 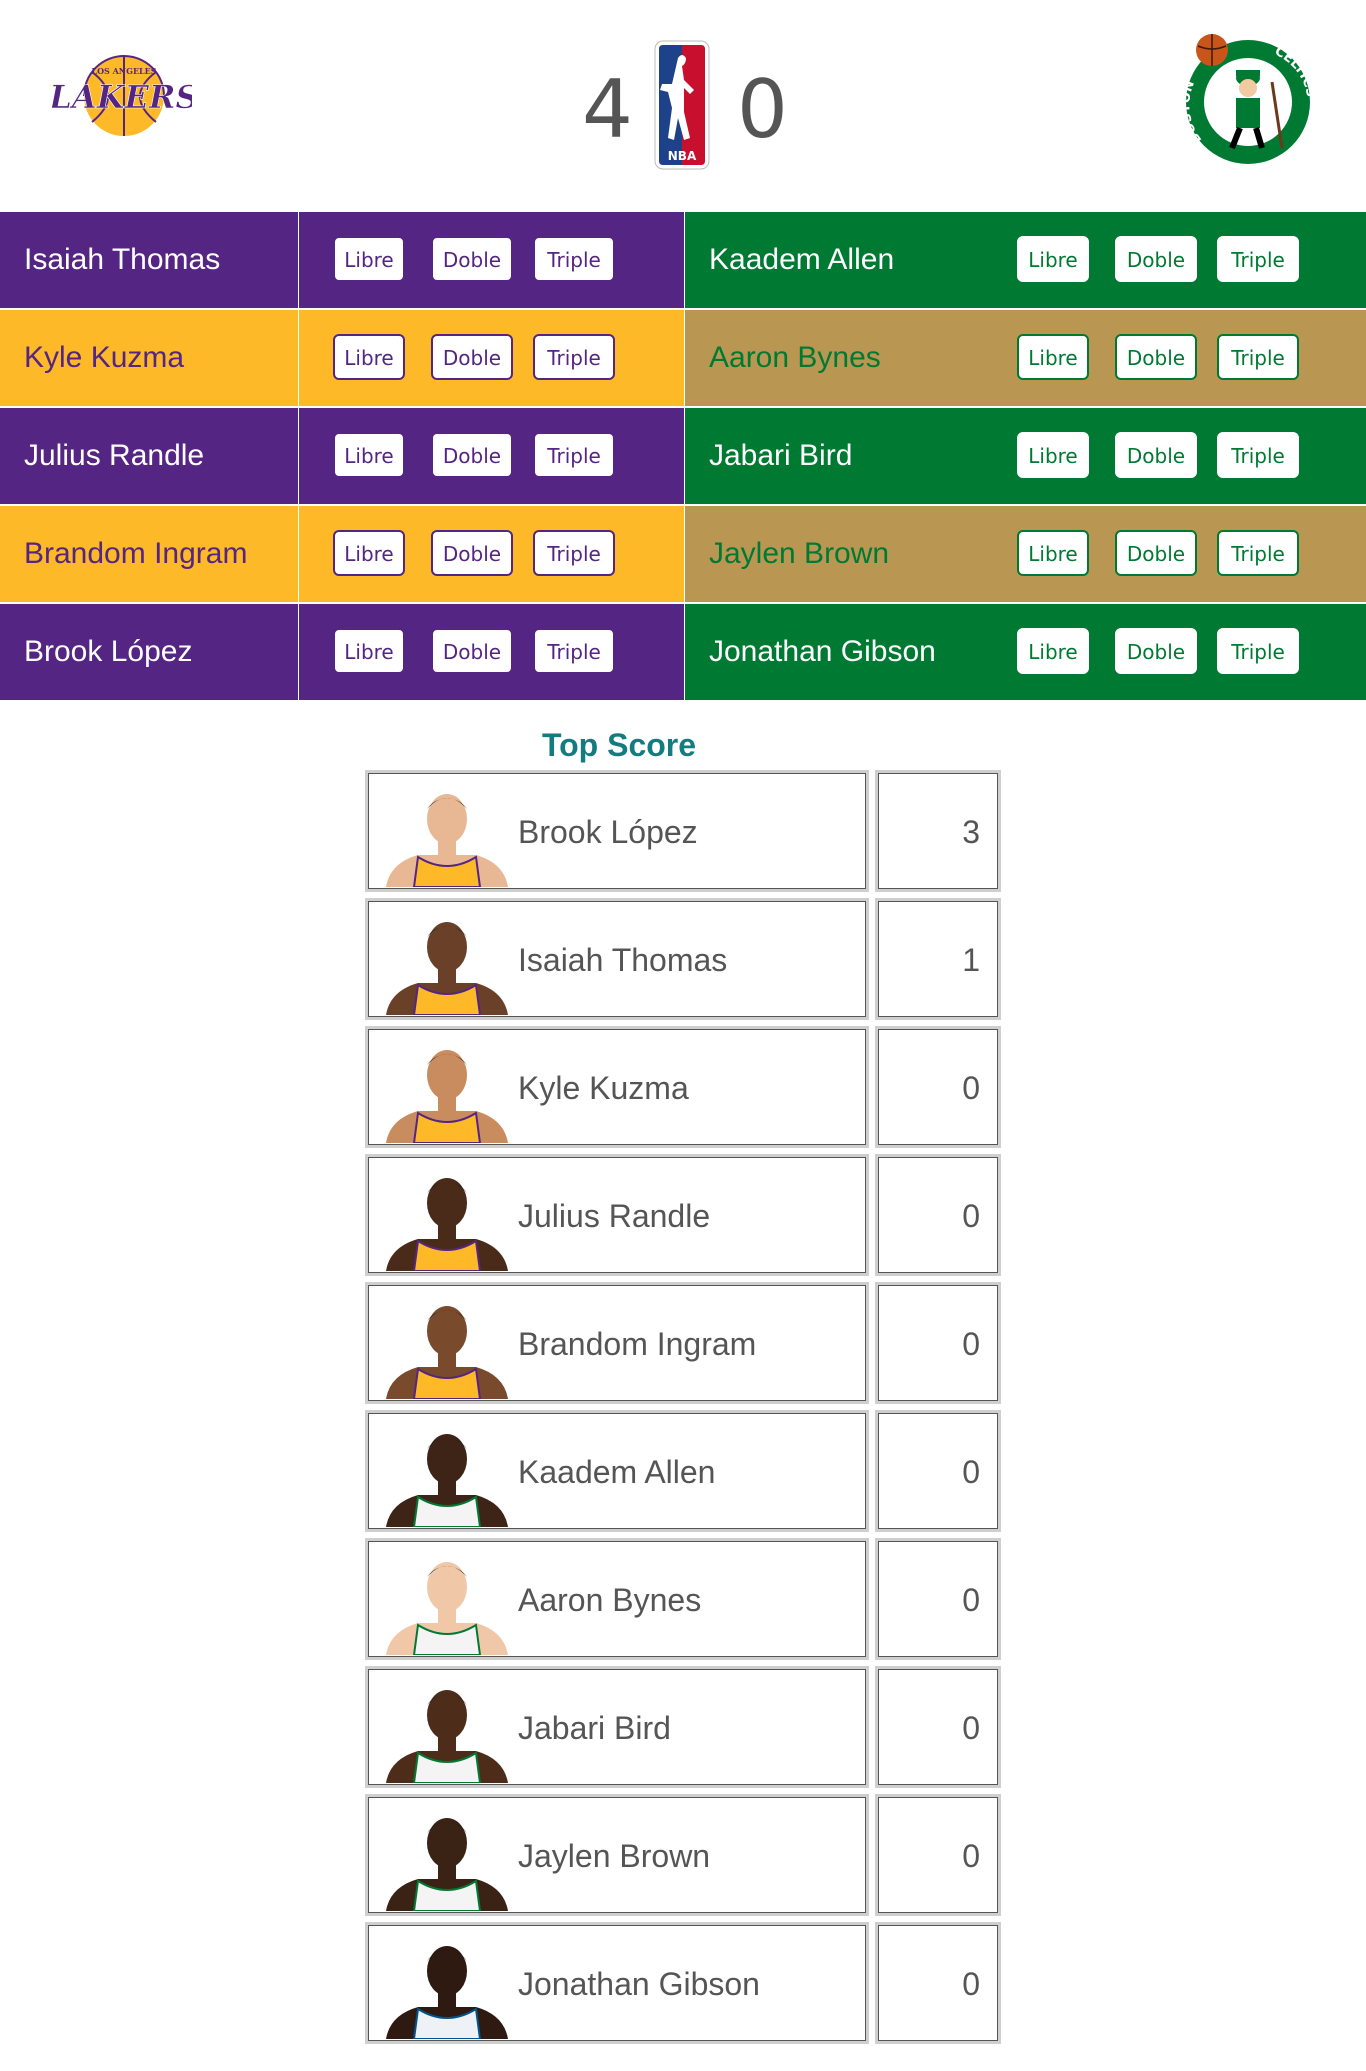 I want to click on score-player-cell: Jaylen Brown, so click(x=617, y=1855).